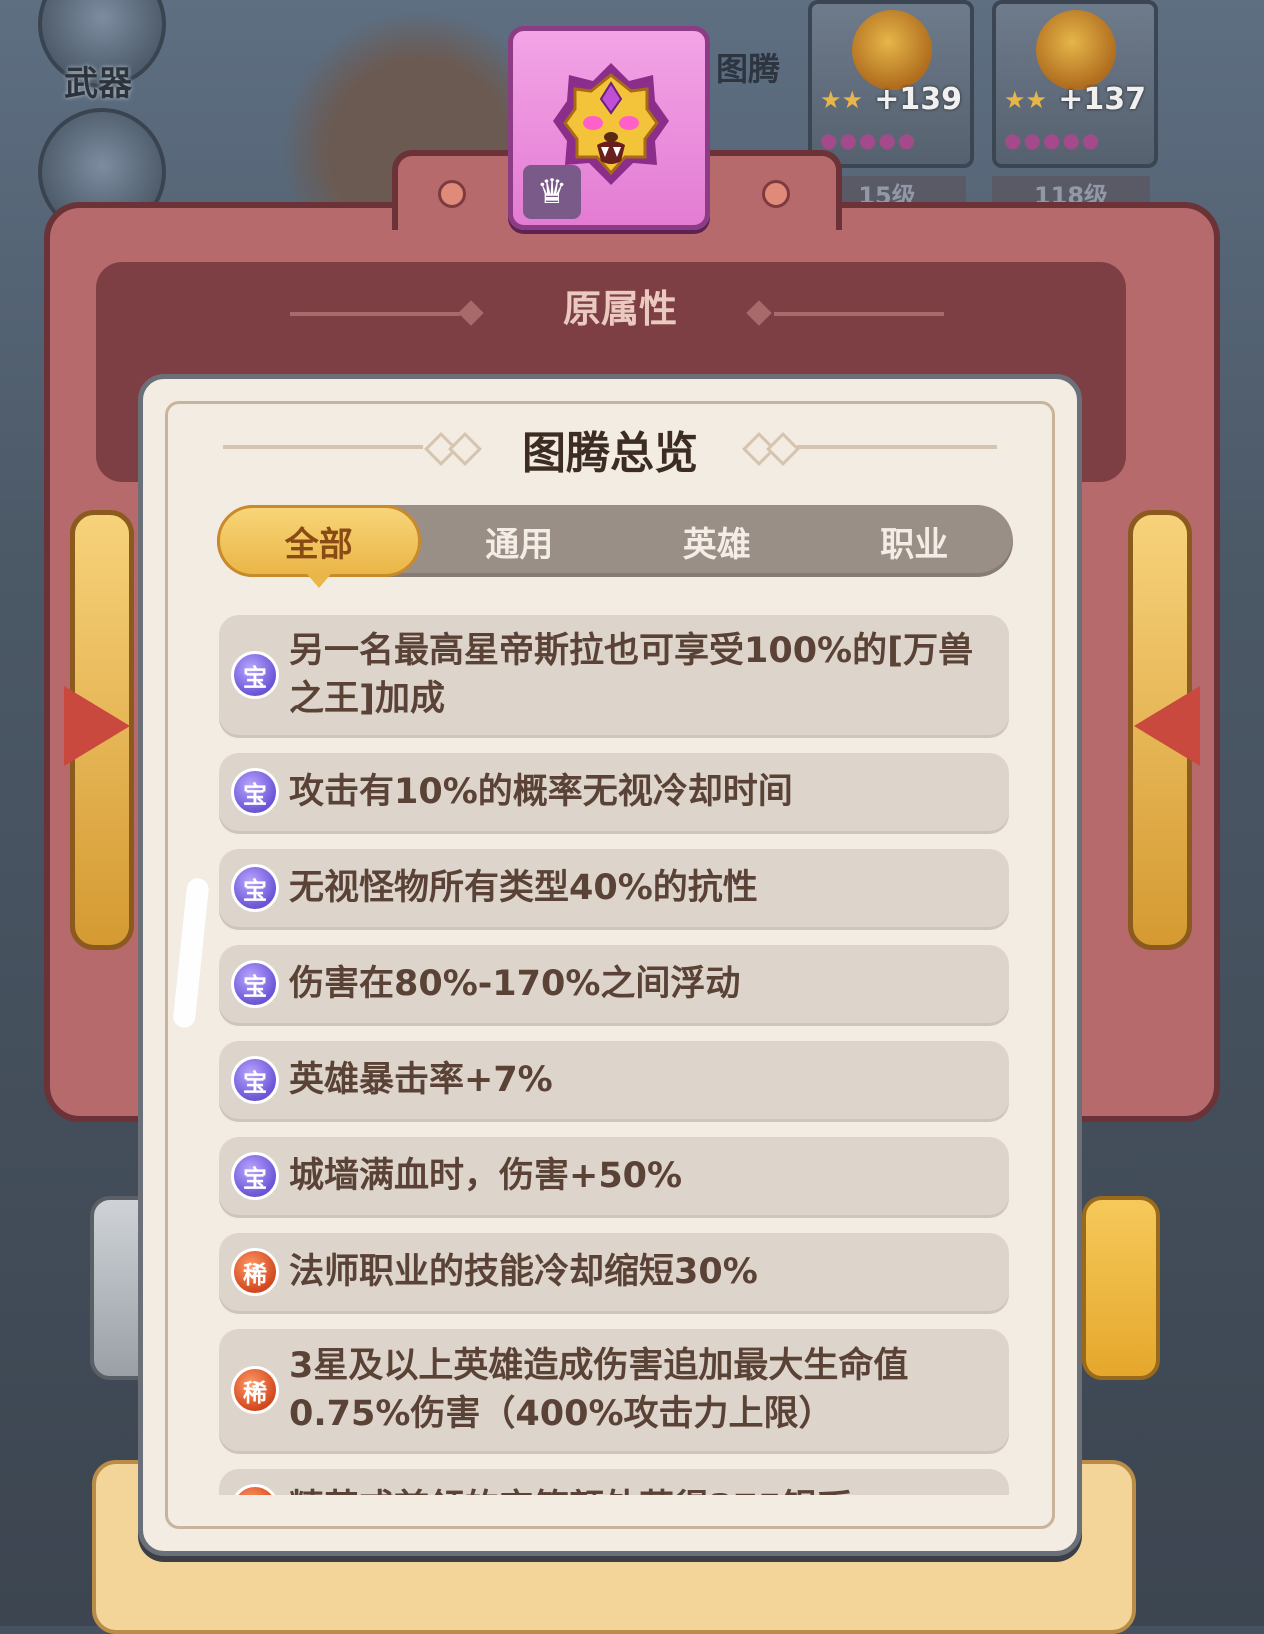 The width and height of the screenshot is (1264, 1634). Describe the element at coordinates (523, 1272) in the screenshot. I see `effect-text: 法师职业的技能冷却缩短30%` at that location.